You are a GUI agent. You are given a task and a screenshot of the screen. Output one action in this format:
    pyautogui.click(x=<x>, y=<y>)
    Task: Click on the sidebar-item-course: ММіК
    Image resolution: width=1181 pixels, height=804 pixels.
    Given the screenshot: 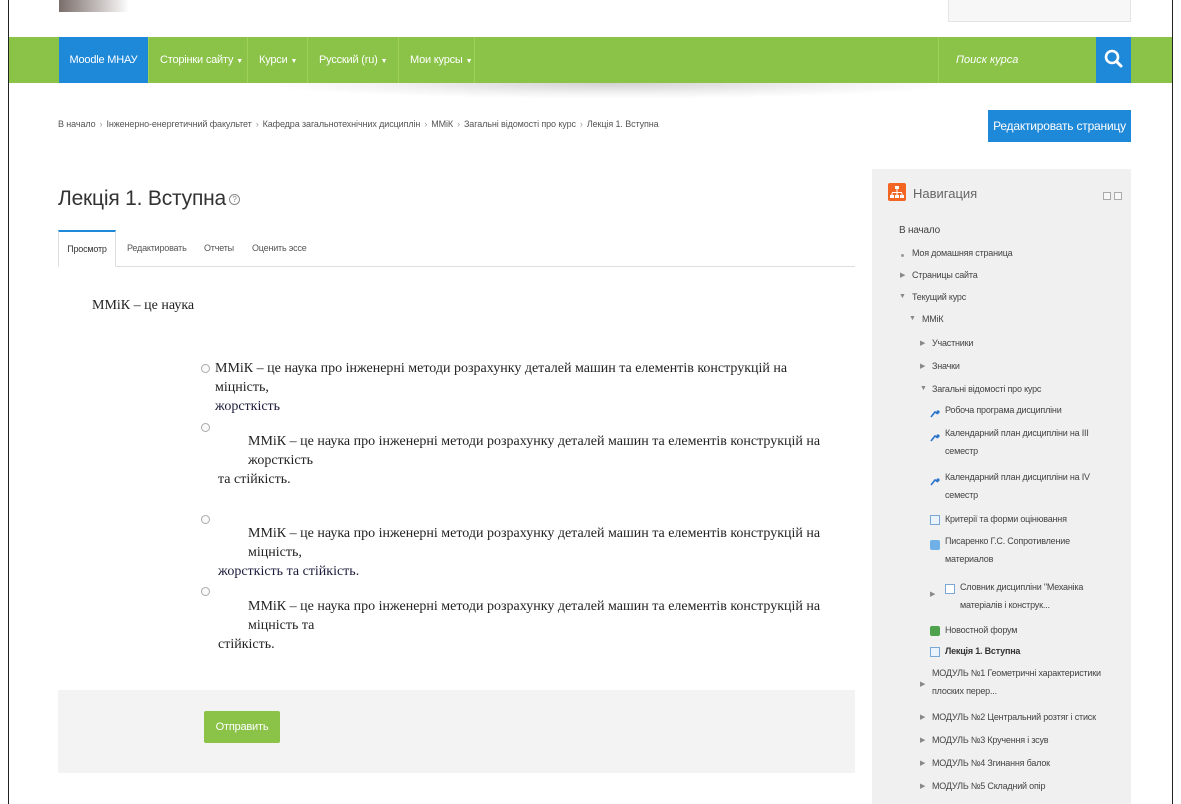 What is the action you would take?
    pyautogui.click(x=933, y=319)
    